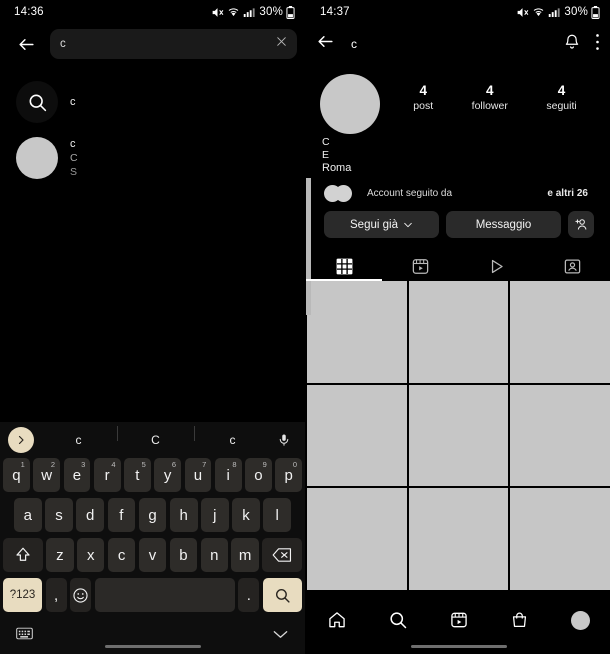 The width and height of the screenshot is (610, 654). Describe the element at coordinates (459, 620) in the screenshot. I see `nav-reels` at that location.